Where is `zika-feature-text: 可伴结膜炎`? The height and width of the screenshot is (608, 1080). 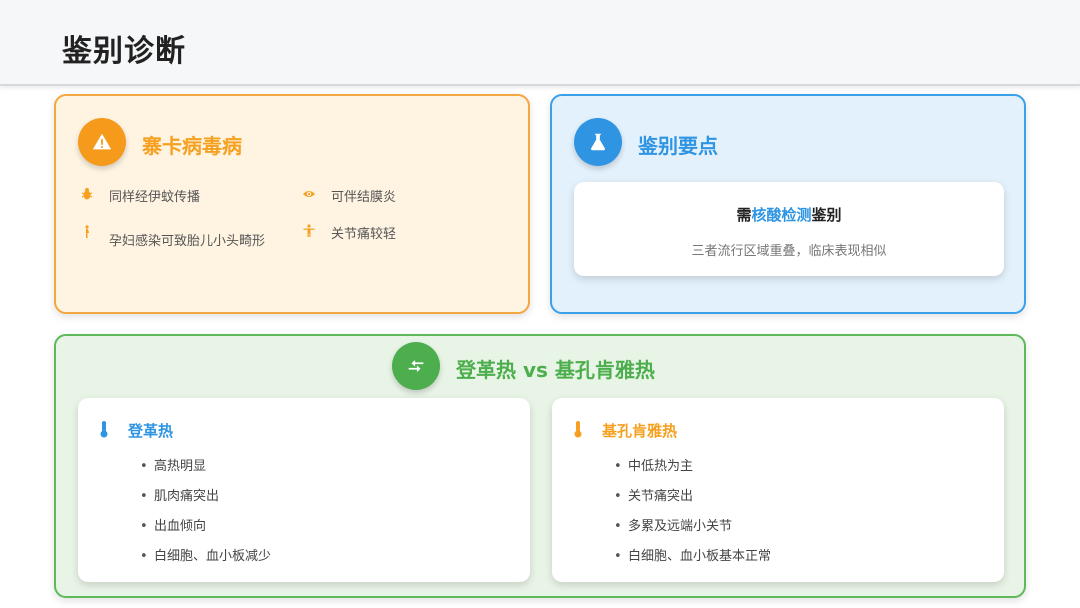 zika-feature-text: 可伴结膜炎 is located at coordinates (364, 197).